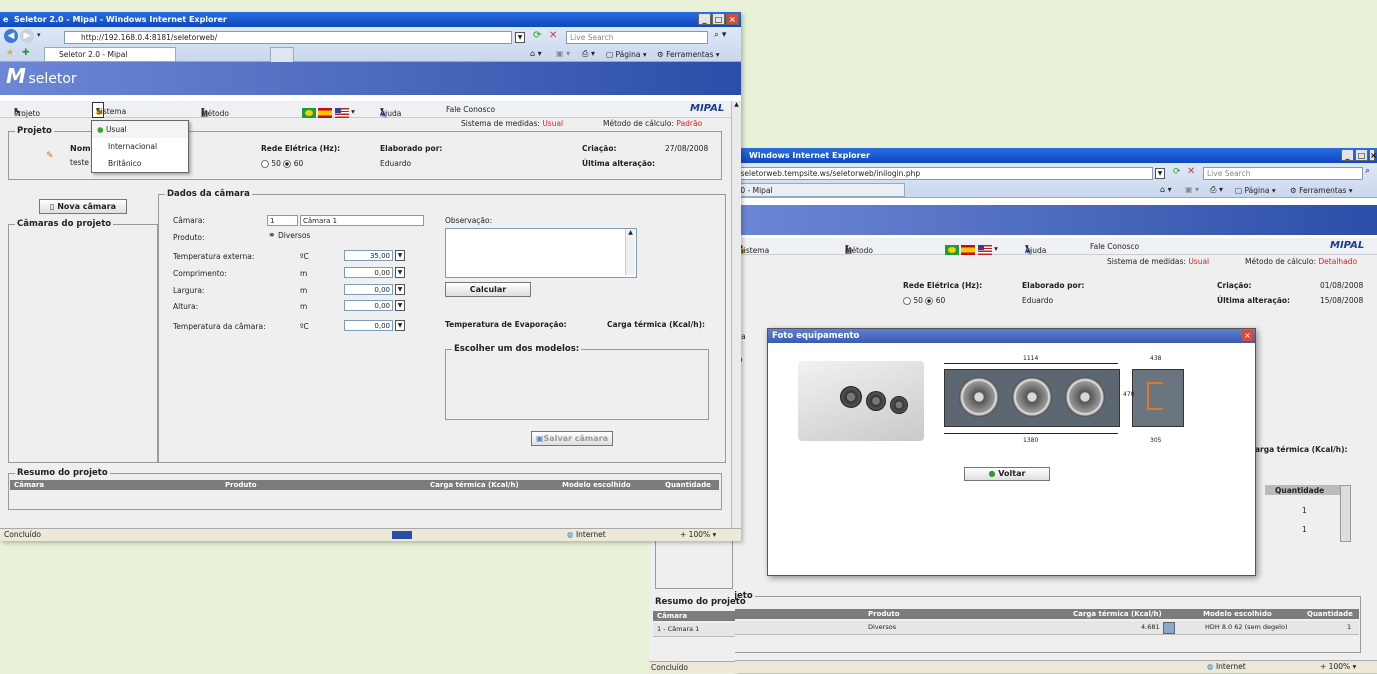 The height and width of the screenshot is (674, 1377). Describe the element at coordinates (368, 289) in the screenshot. I see `larg-input: 0,00` at that location.